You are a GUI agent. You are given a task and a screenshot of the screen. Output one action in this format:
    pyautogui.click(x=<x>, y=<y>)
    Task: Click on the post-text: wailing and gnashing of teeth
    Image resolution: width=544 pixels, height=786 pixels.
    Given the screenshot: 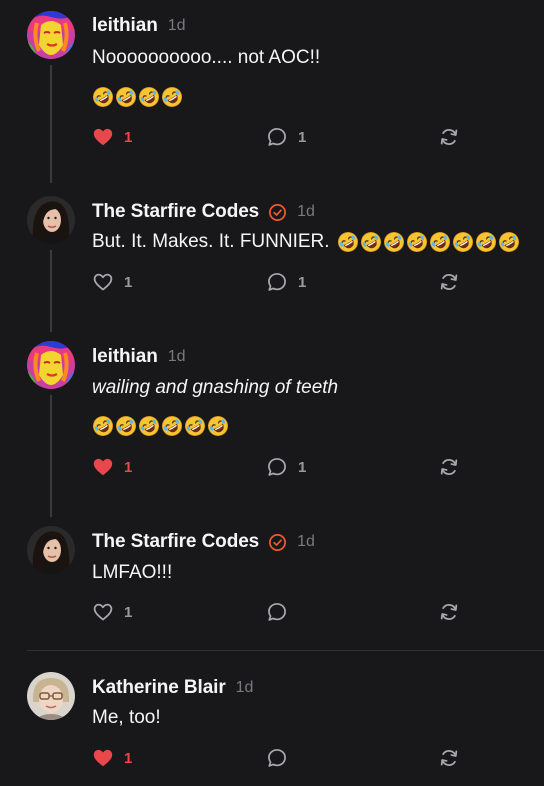 What is the action you would take?
    pyautogui.click(x=215, y=387)
    